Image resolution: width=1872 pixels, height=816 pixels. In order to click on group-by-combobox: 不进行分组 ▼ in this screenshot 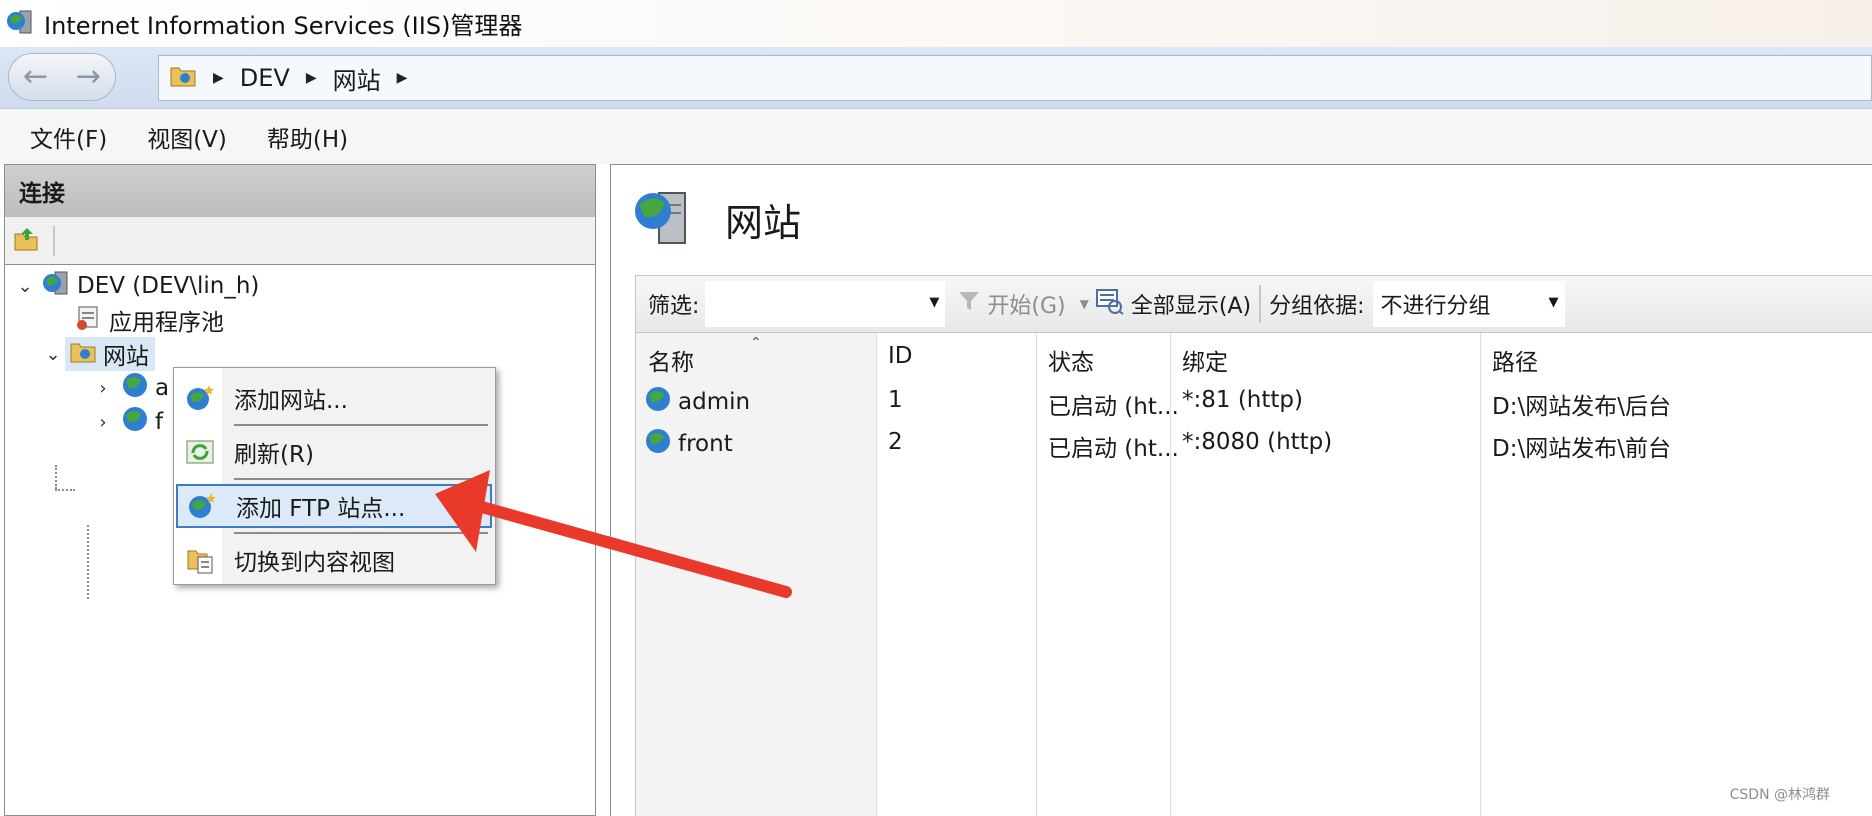, I will do `click(1468, 304)`.